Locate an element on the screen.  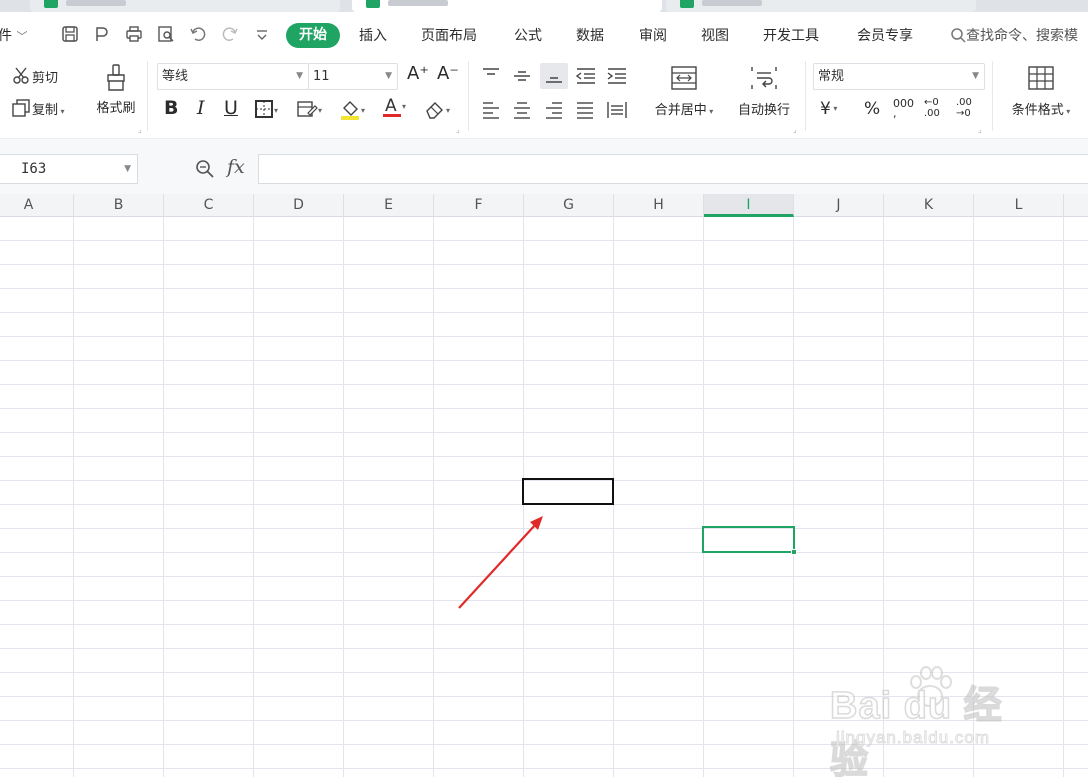
copy-button: 复制 ▾ is located at coordinates (38, 110).